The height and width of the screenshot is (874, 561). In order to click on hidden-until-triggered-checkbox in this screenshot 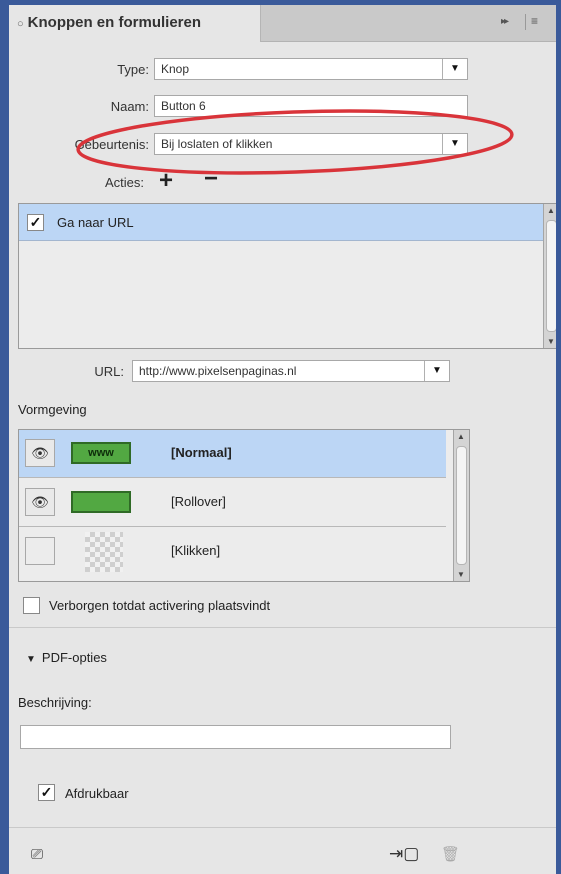, I will do `click(31, 605)`.